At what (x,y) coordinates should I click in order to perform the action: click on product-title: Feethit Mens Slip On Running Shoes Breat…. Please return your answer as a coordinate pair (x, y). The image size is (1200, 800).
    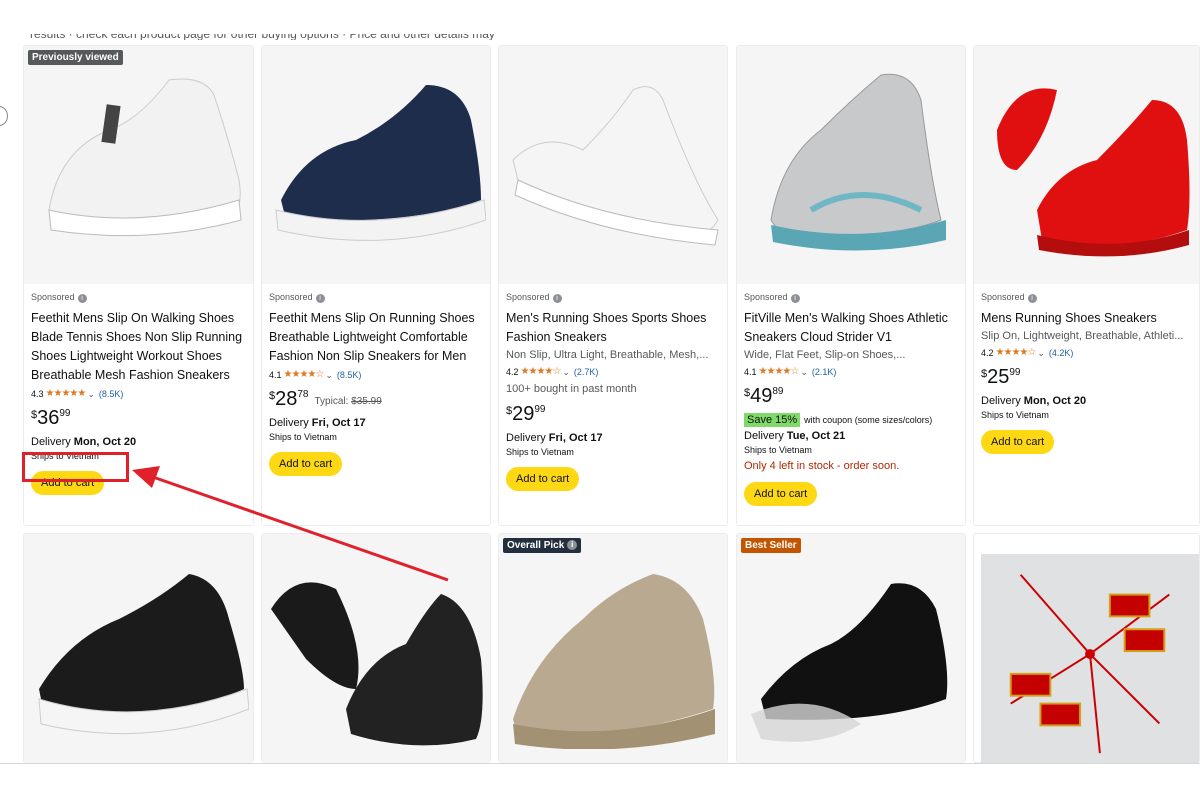
    Looking at the image, I should click on (376, 337).